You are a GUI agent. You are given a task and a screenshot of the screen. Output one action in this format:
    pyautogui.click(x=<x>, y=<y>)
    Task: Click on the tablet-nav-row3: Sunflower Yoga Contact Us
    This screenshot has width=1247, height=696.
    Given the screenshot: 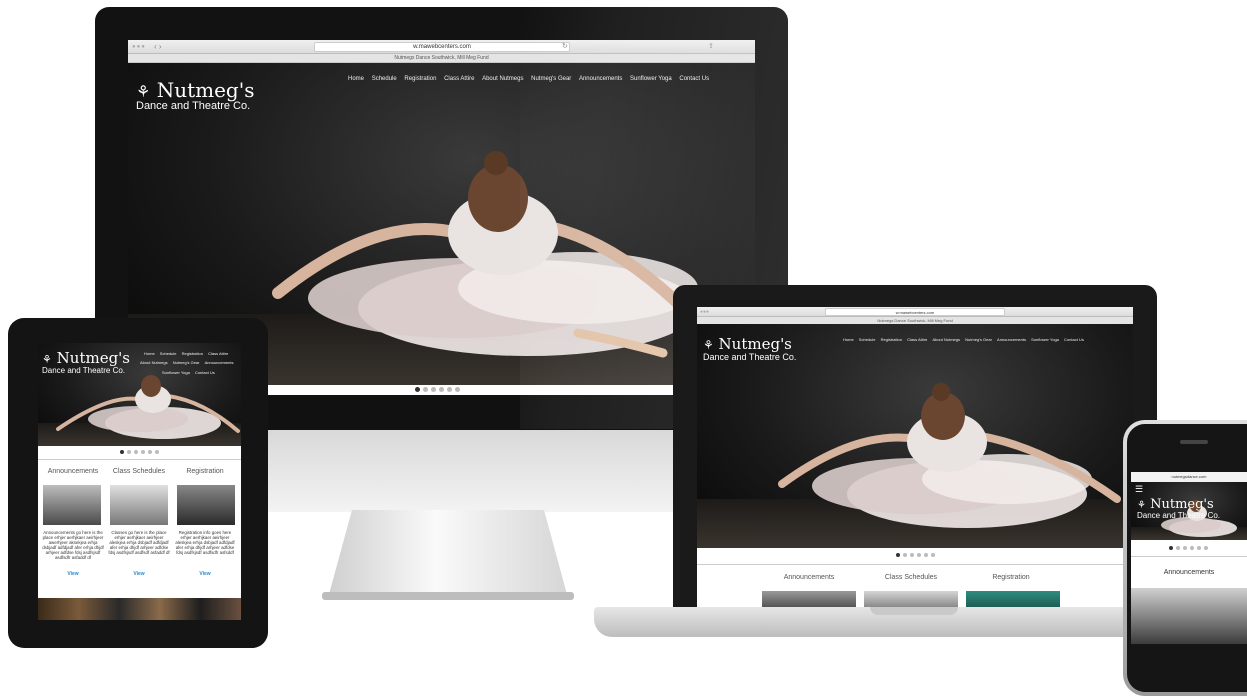 What is the action you would take?
    pyautogui.click(x=188, y=372)
    